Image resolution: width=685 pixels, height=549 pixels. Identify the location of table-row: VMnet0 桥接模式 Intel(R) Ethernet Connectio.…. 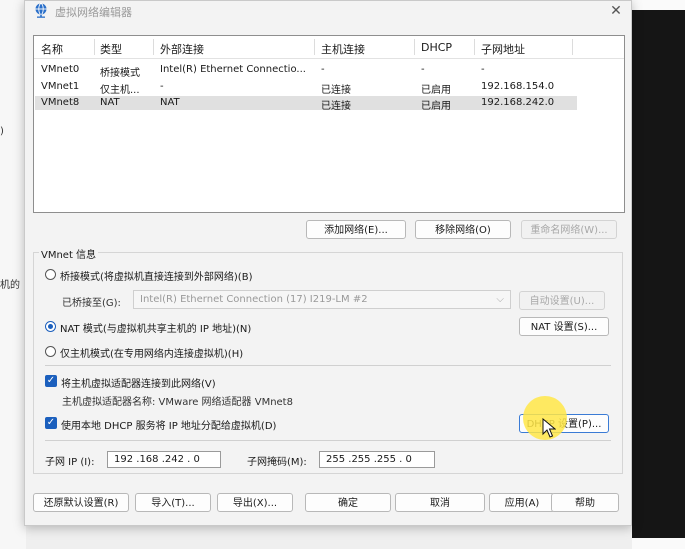
(306, 71).